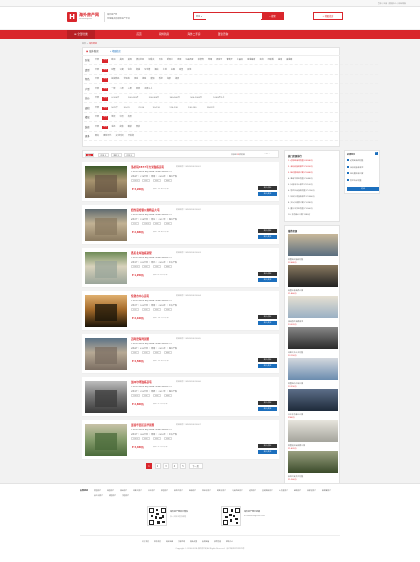 The image size is (420, 562). I want to click on filter-chip: 学区房, so click(127, 80).